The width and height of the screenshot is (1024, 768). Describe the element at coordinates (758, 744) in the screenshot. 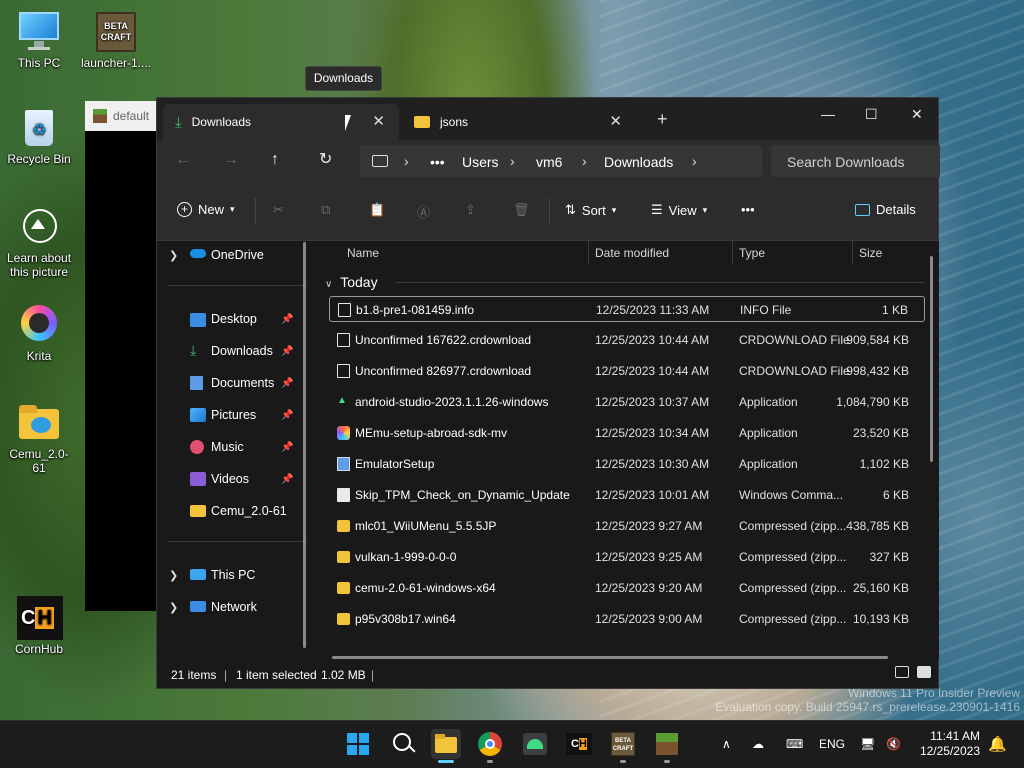

I see `onedrive-cloud-icon: ☁` at that location.